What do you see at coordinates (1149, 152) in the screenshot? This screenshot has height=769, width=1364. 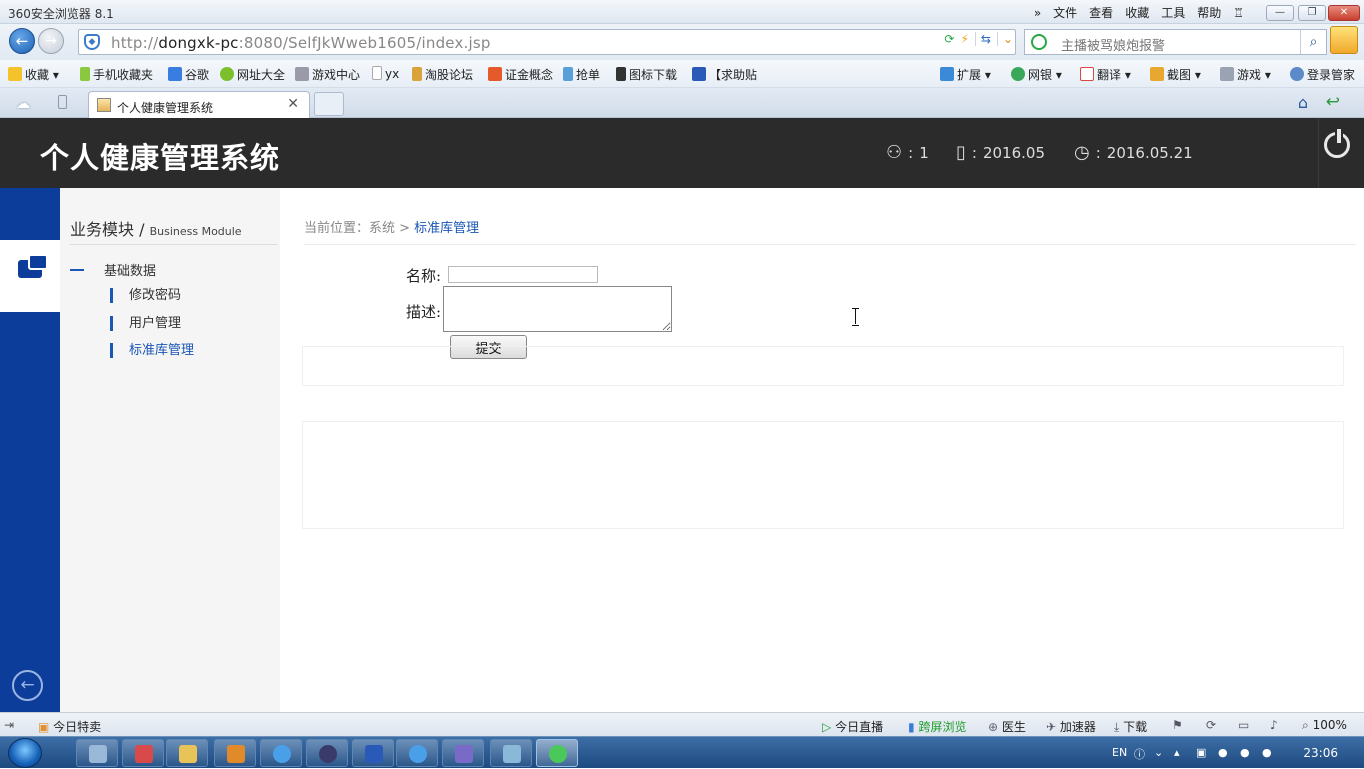 I see `date-value: 2016.05.21` at bounding box center [1149, 152].